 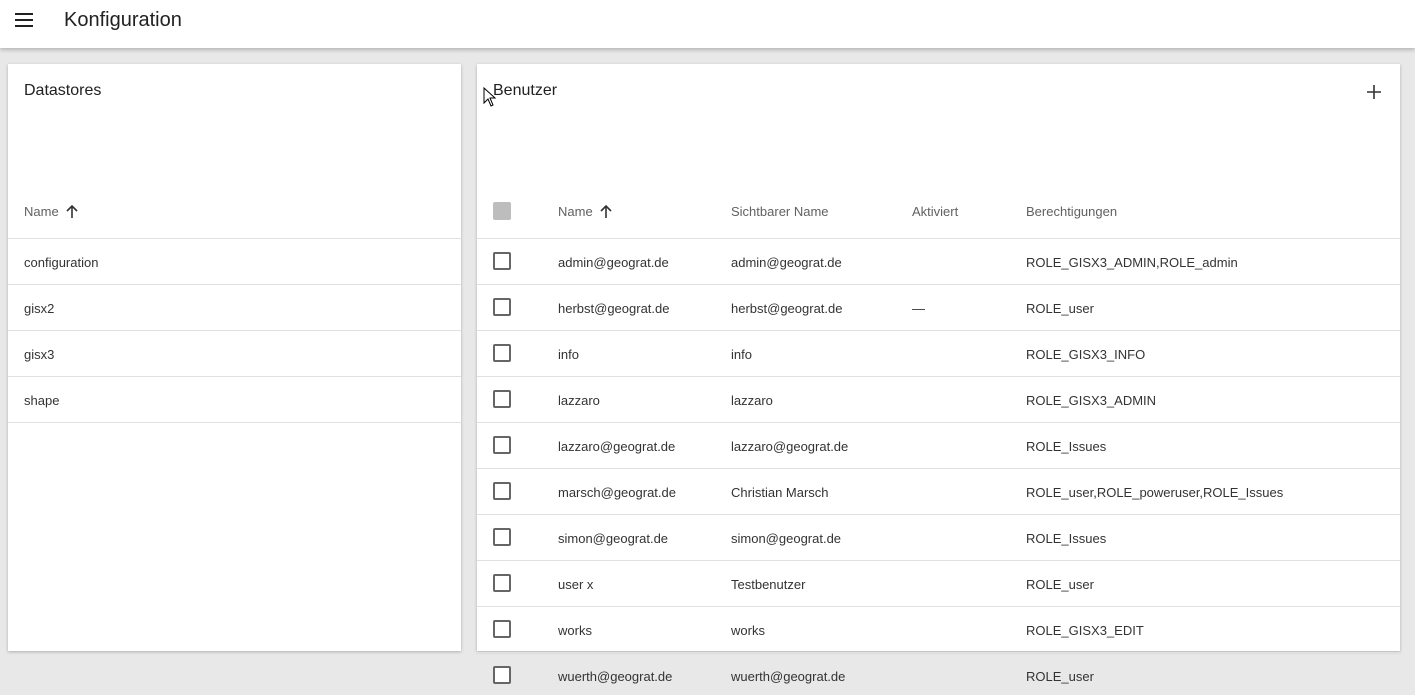 I want to click on table-row: works works ROLE_GISX3_EDIT, so click(x=938, y=630).